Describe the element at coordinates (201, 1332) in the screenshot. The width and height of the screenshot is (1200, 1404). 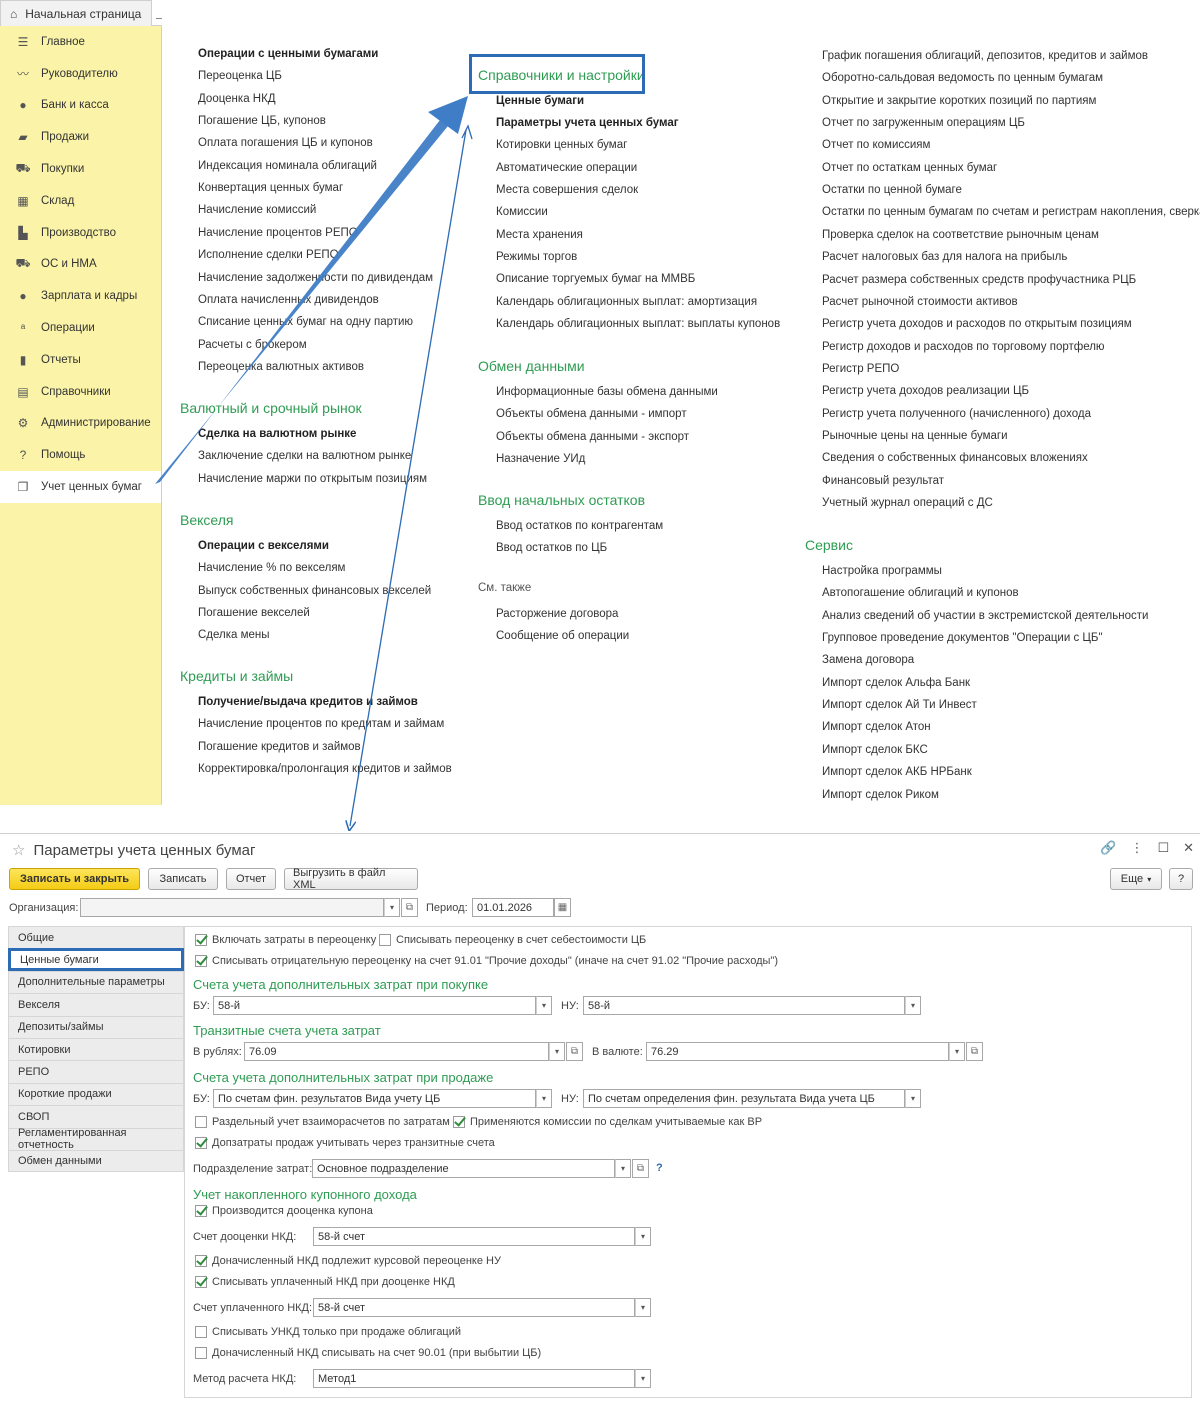
I see `unkd-box` at that location.